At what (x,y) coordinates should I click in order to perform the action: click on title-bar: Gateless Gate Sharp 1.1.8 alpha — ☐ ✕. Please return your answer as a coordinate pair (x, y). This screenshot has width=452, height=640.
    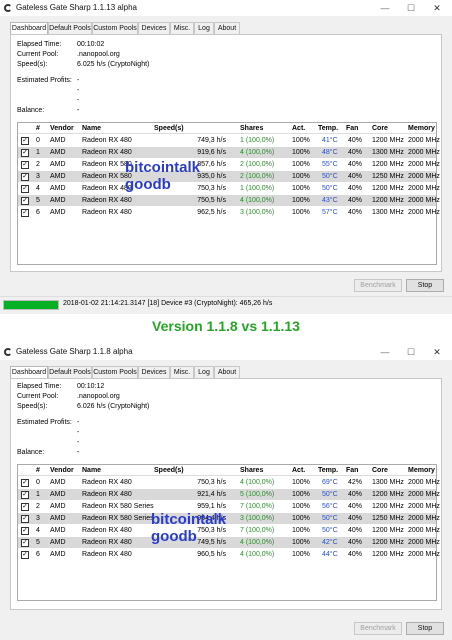
    Looking at the image, I should click on (226, 352).